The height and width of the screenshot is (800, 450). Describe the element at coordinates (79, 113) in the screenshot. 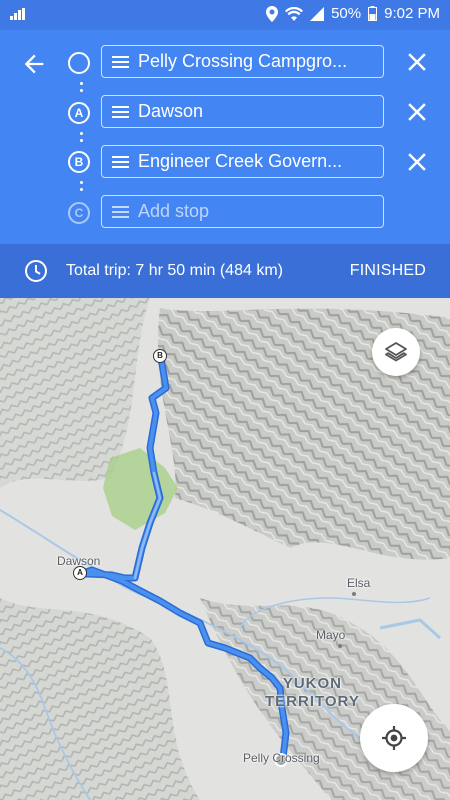

I see `stop-marker-a: A` at that location.